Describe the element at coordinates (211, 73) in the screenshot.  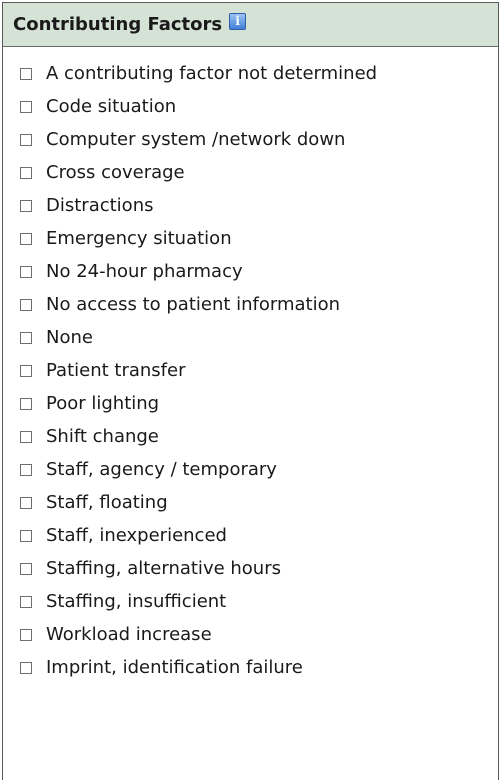
I see `factor-label: A contributing factor not determined` at that location.